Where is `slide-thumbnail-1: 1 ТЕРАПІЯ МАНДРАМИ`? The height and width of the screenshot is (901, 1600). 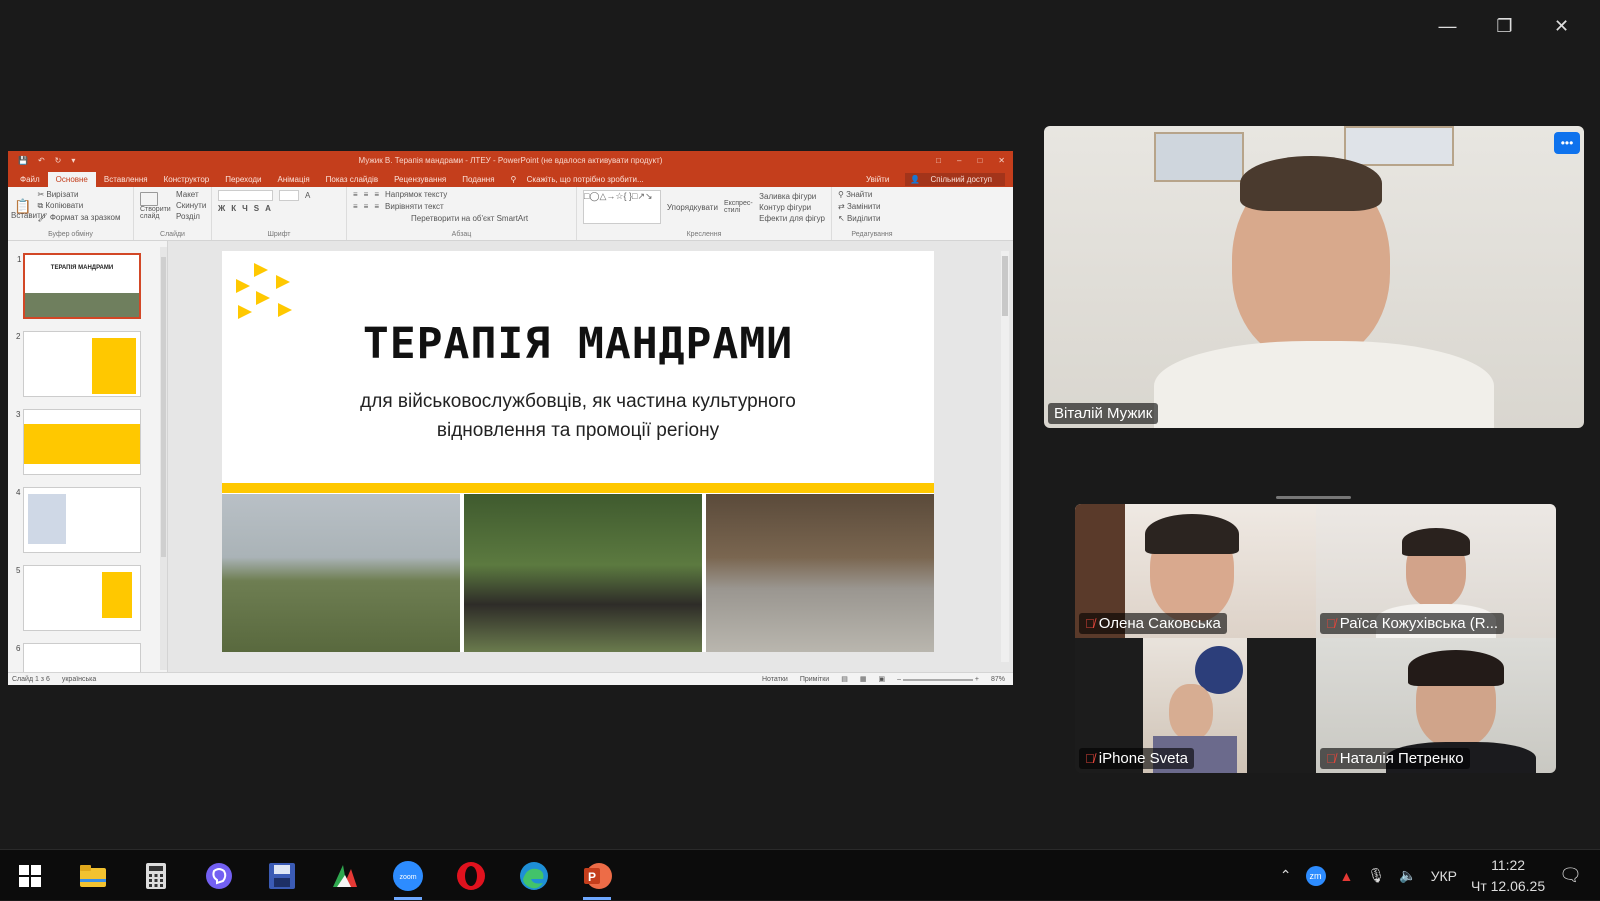 slide-thumbnail-1: 1 ТЕРАПІЯ МАНДРАМИ is located at coordinates (79, 286).